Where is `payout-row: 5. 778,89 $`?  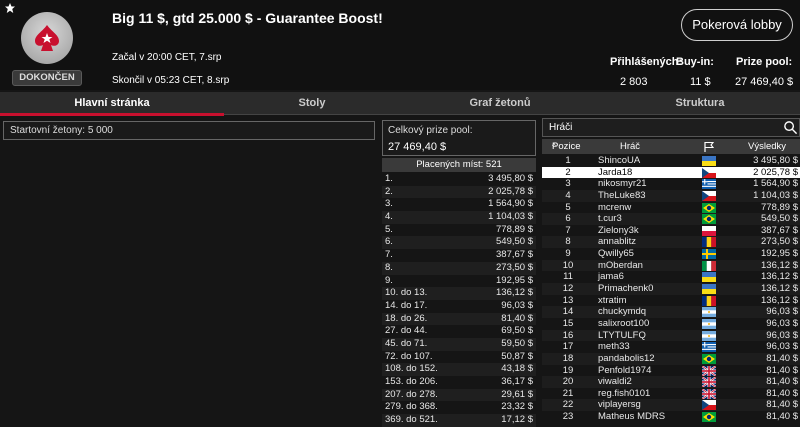
payout-row: 5. 778,89 $ is located at coordinates (459, 230).